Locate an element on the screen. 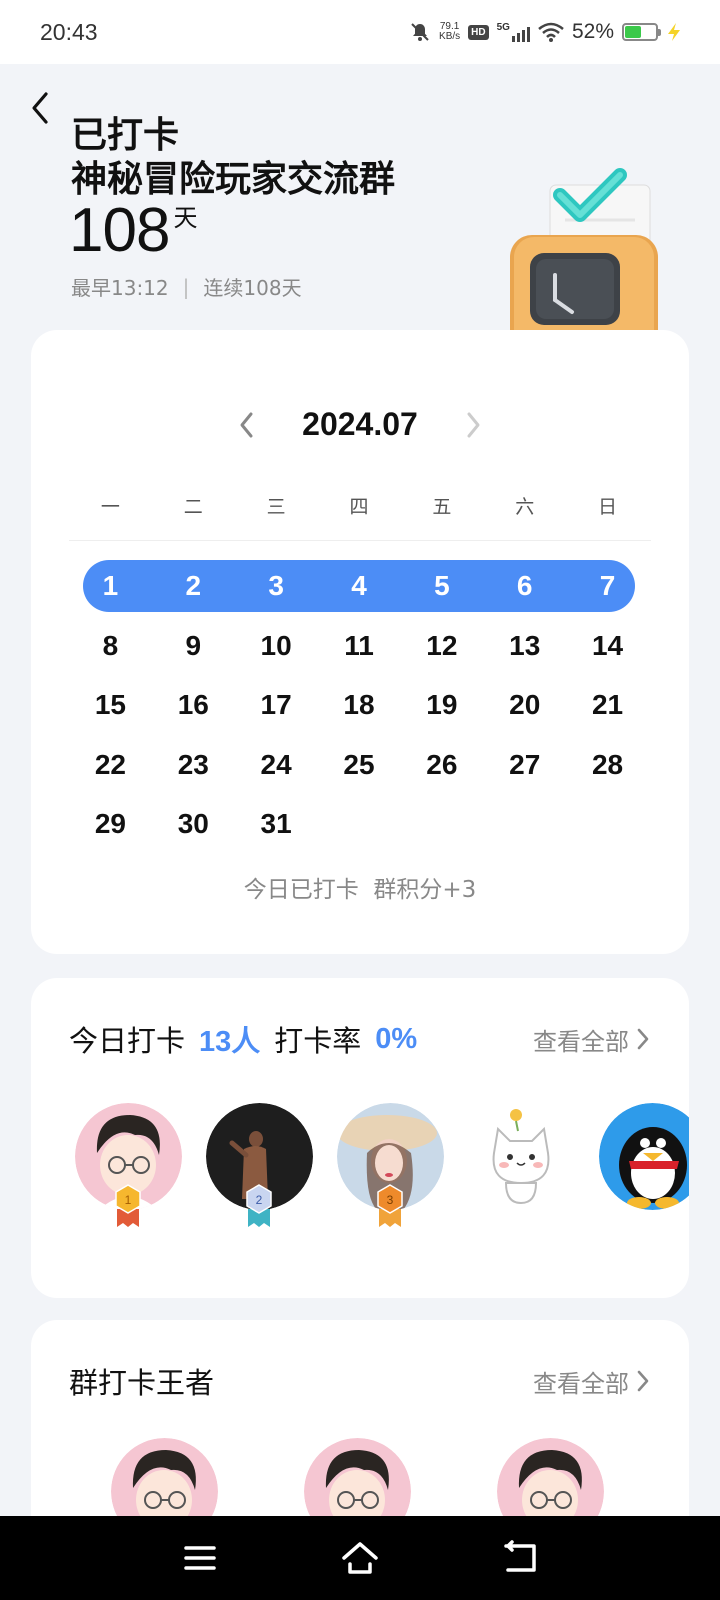 This screenshot has width=720, height=1600. prev-month-icon is located at coordinates (247, 425).